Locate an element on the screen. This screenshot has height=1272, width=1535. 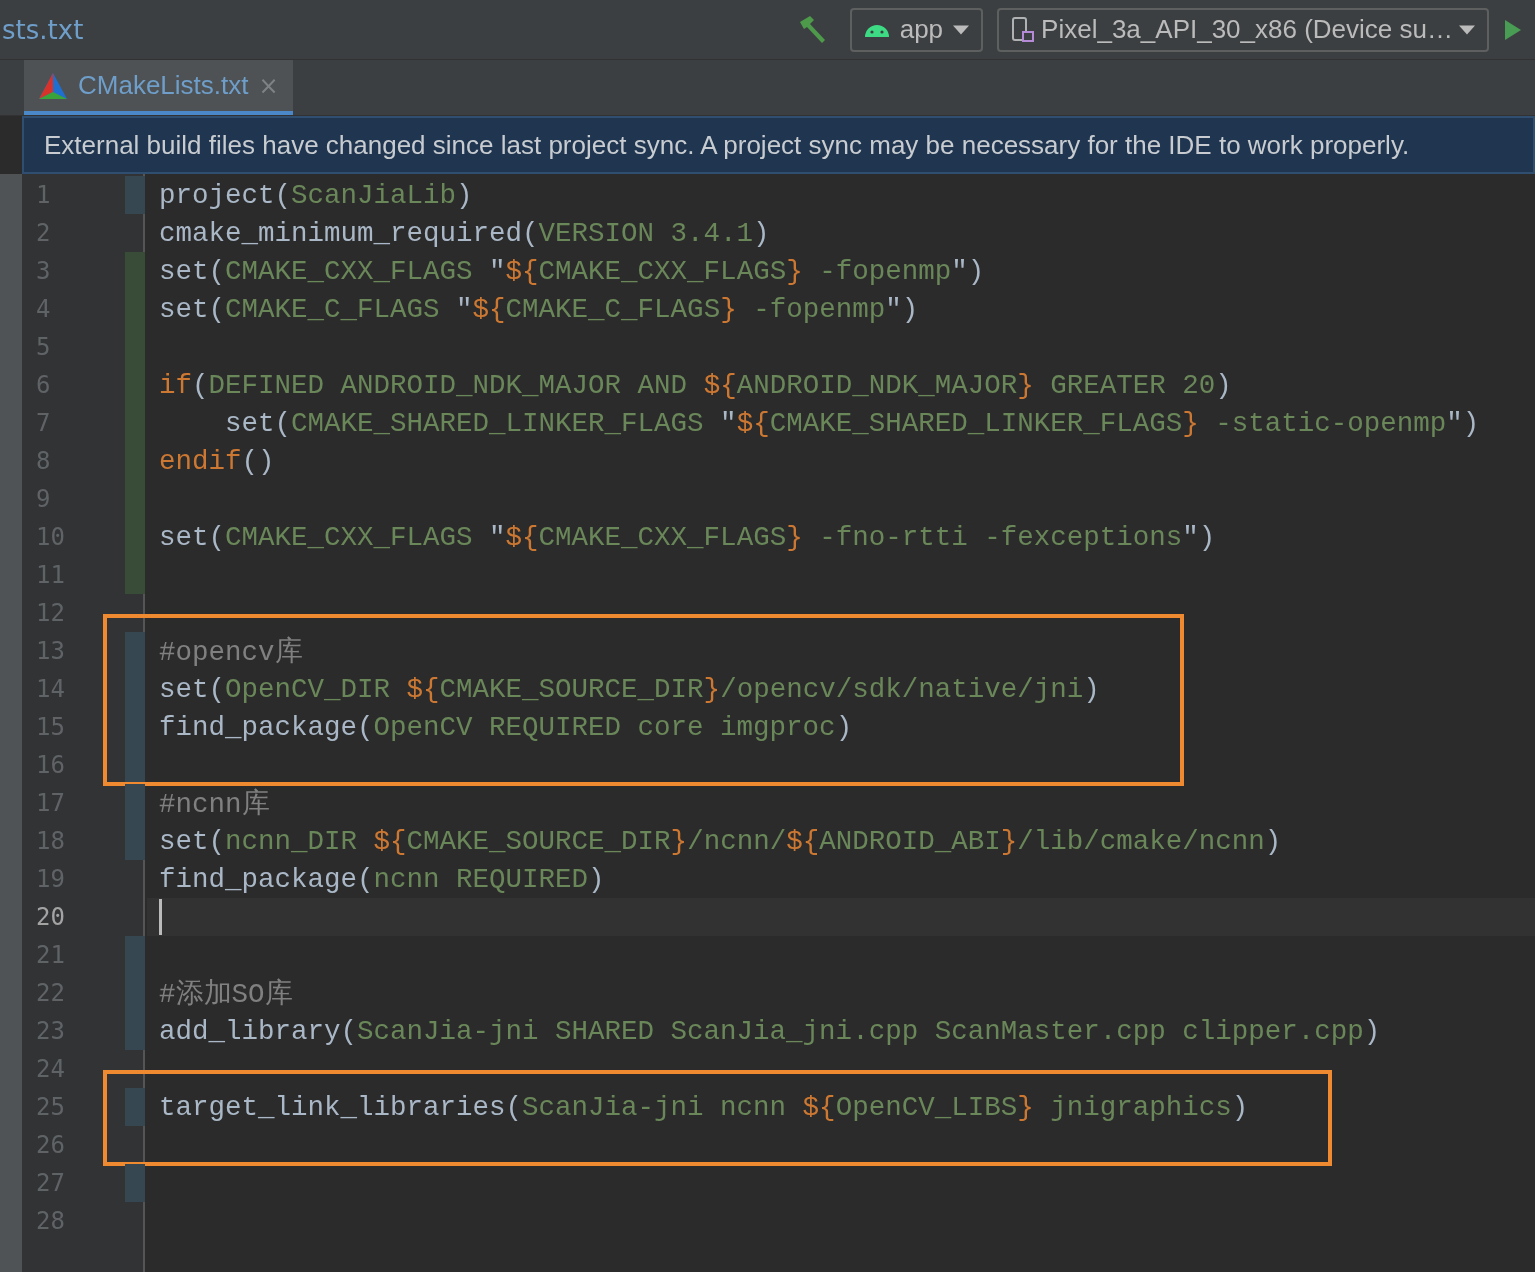
code-line: find_package(OpenCV REQUIRED core imgproc) is located at coordinates (506, 727).